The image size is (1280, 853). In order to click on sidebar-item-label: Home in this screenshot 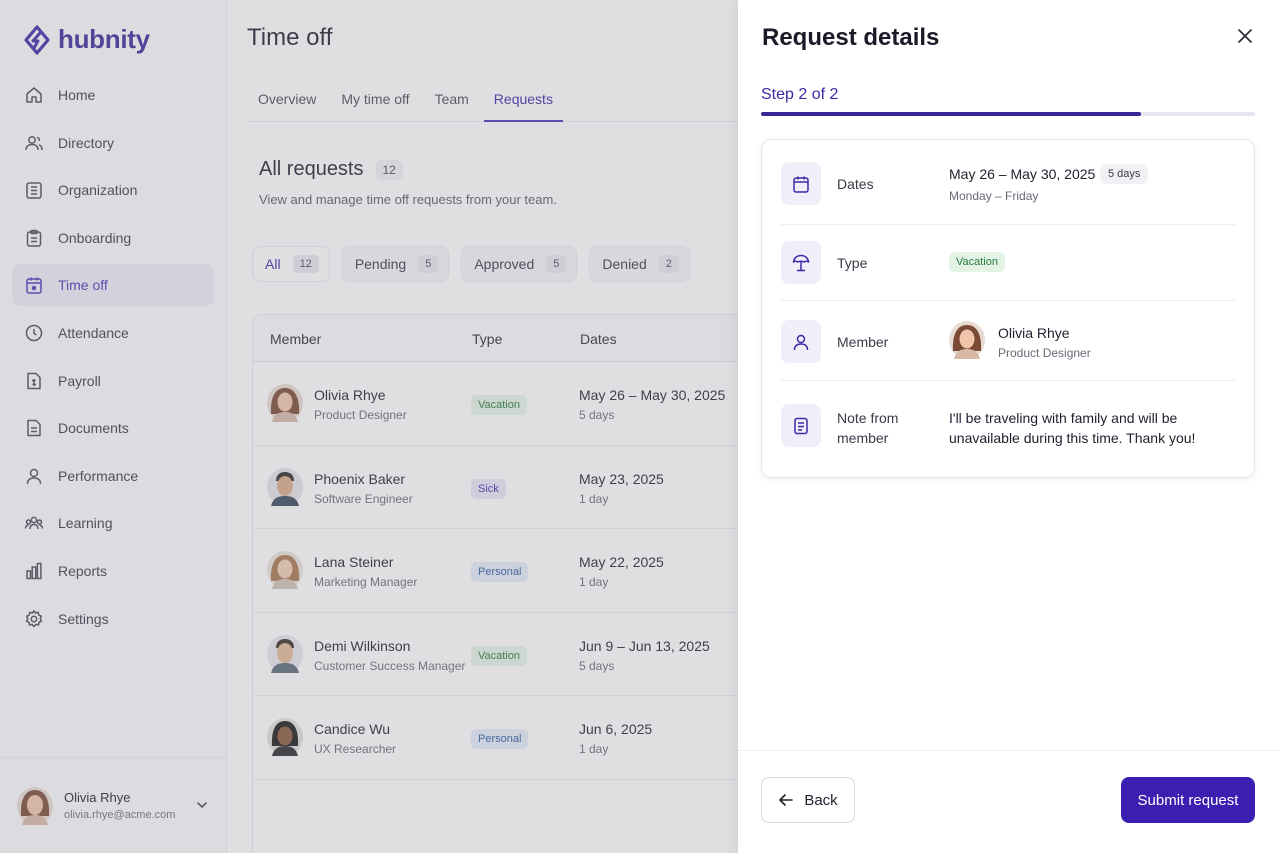, I will do `click(77, 95)`.